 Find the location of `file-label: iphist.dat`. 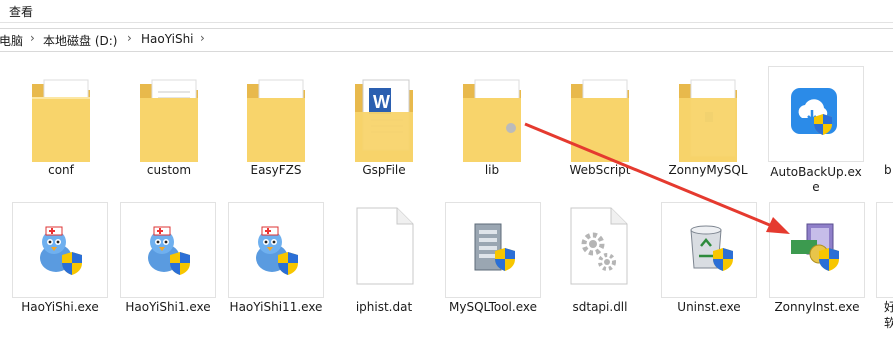

file-label: iphist.dat is located at coordinates (384, 307).